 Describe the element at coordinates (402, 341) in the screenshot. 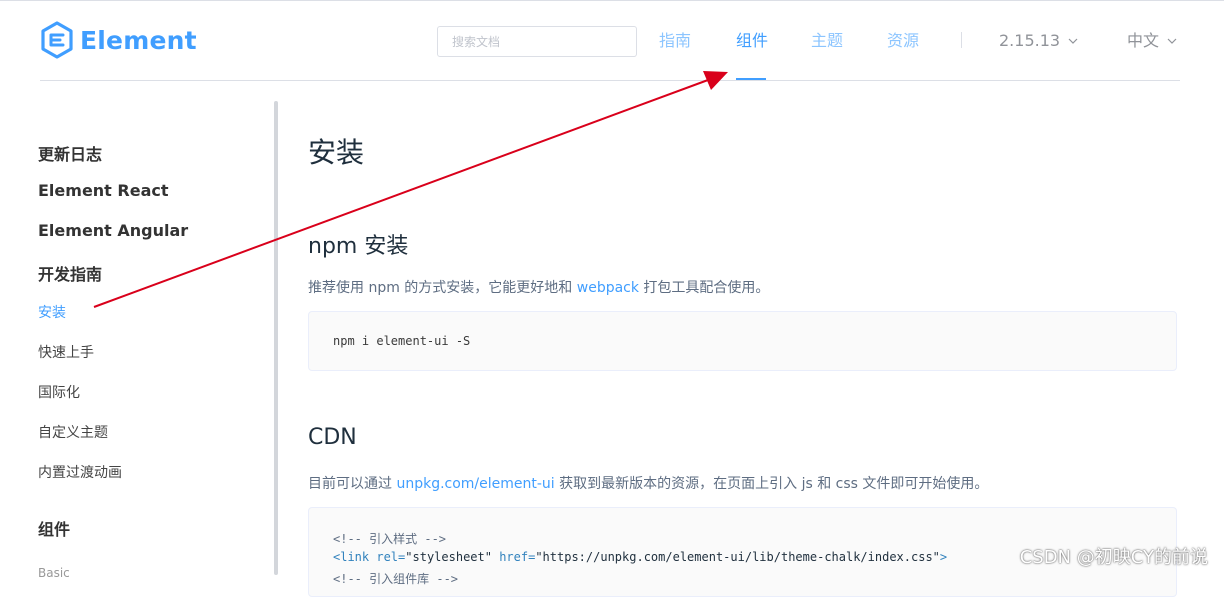

I see `npm-code-line: npm i element-ui -S` at that location.